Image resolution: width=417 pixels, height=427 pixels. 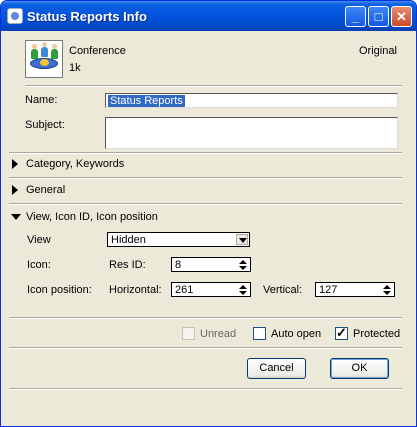 What do you see at coordinates (328, 290) in the screenshot?
I see `vertical-value: 127` at bounding box center [328, 290].